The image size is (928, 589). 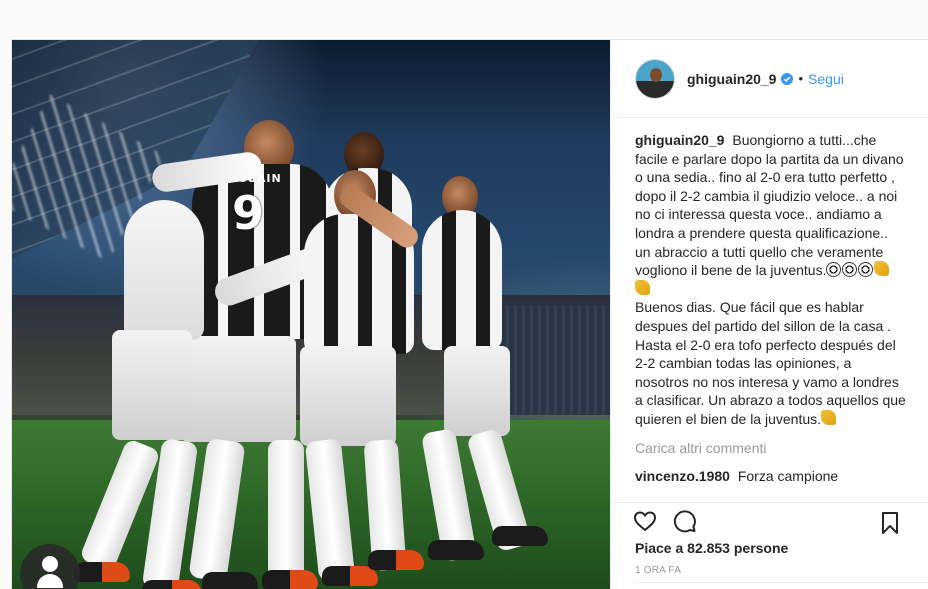 What do you see at coordinates (653, 522) in the screenshot?
I see `heart-icon` at bounding box center [653, 522].